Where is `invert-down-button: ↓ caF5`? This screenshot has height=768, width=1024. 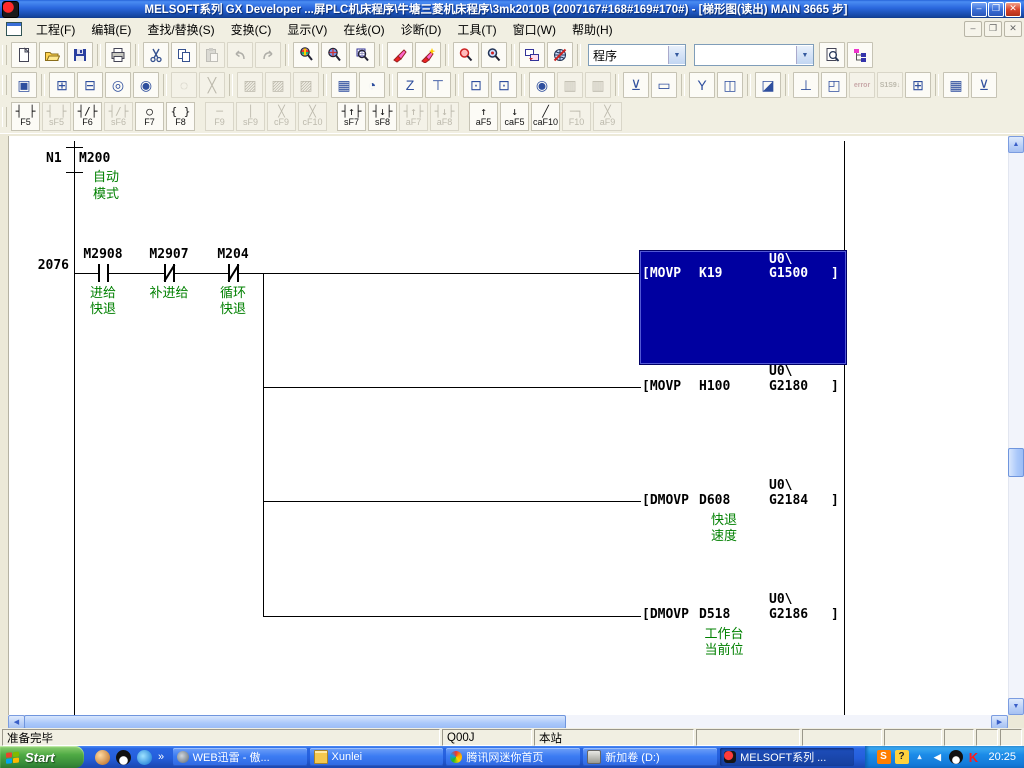
invert-down-button: ↓ caF5 is located at coordinates (514, 116).